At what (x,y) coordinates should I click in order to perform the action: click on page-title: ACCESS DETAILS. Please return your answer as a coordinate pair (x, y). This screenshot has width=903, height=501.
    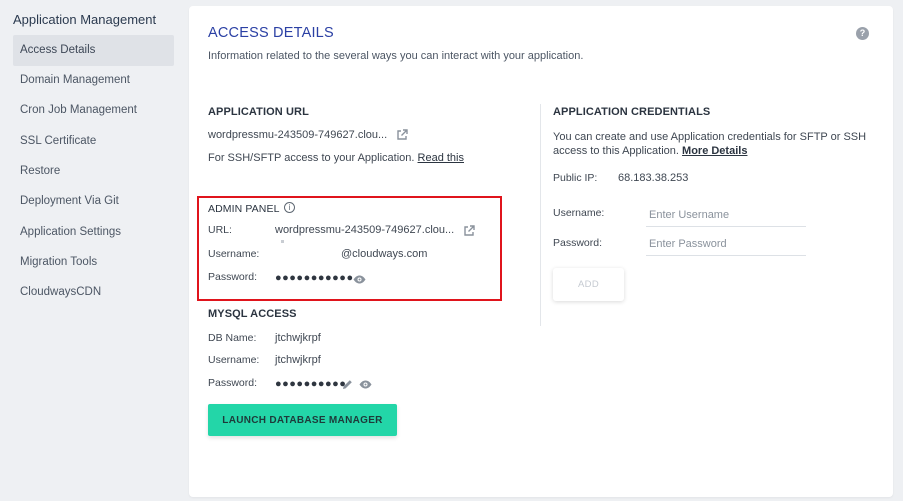
    Looking at the image, I should click on (271, 33).